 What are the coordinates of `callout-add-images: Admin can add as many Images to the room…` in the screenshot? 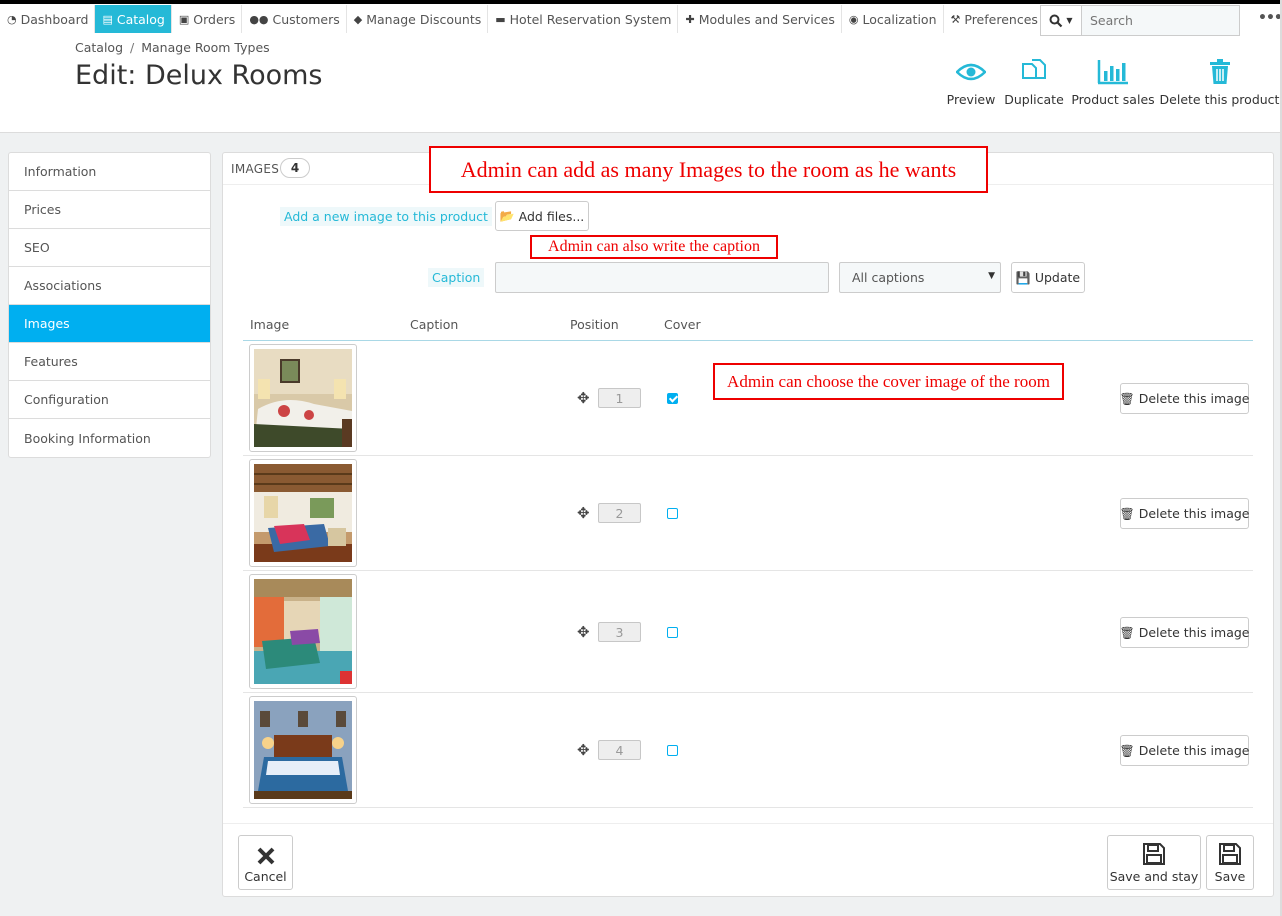 It's located at (708, 169).